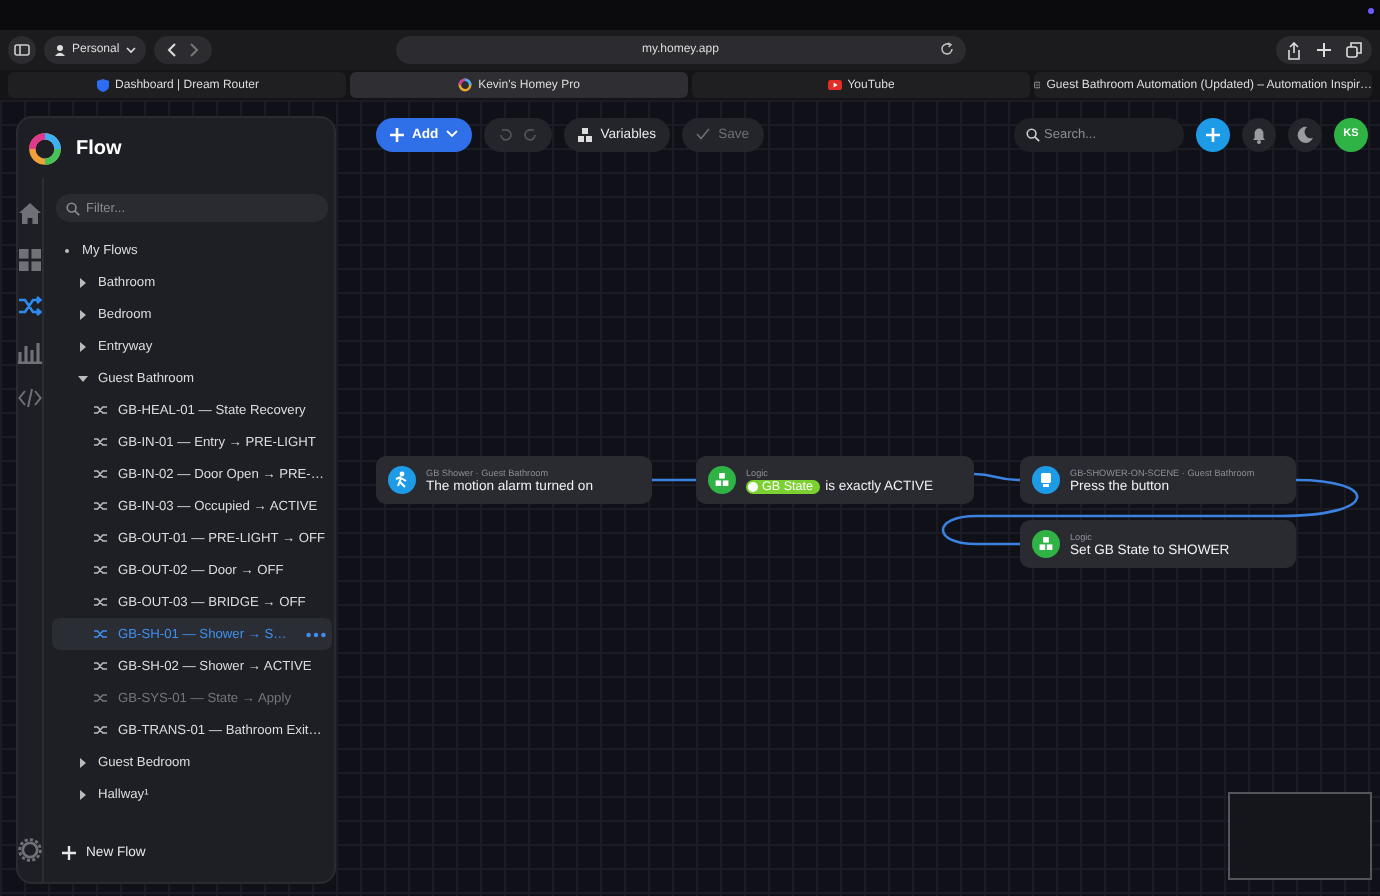 Image resolution: width=1380 pixels, height=896 pixels. What do you see at coordinates (30, 352) in the screenshot?
I see `bar-chart-icon` at bounding box center [30, 352].